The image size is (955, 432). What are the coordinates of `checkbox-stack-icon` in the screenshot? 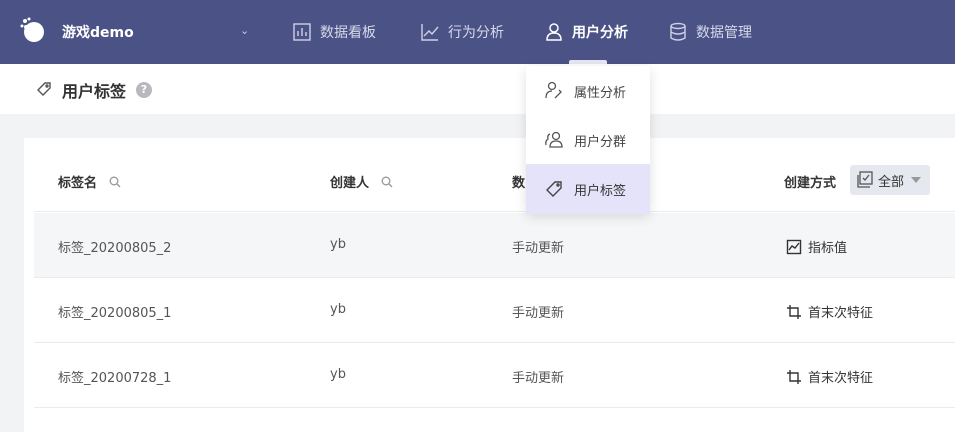 It's located at (865, 179).